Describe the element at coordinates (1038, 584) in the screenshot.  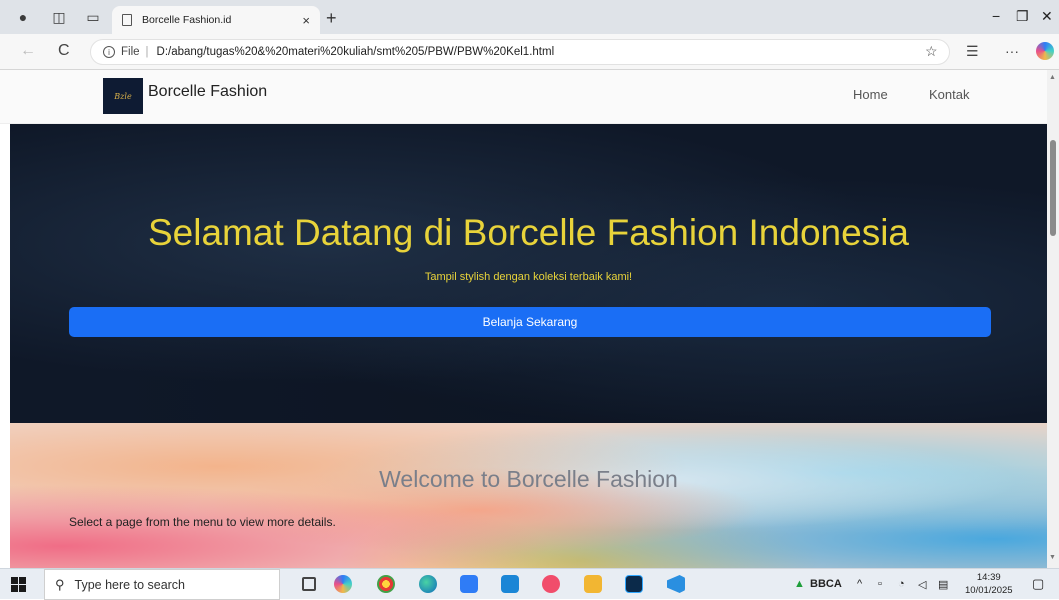
I see `notifications-icon: ▢` at that location.